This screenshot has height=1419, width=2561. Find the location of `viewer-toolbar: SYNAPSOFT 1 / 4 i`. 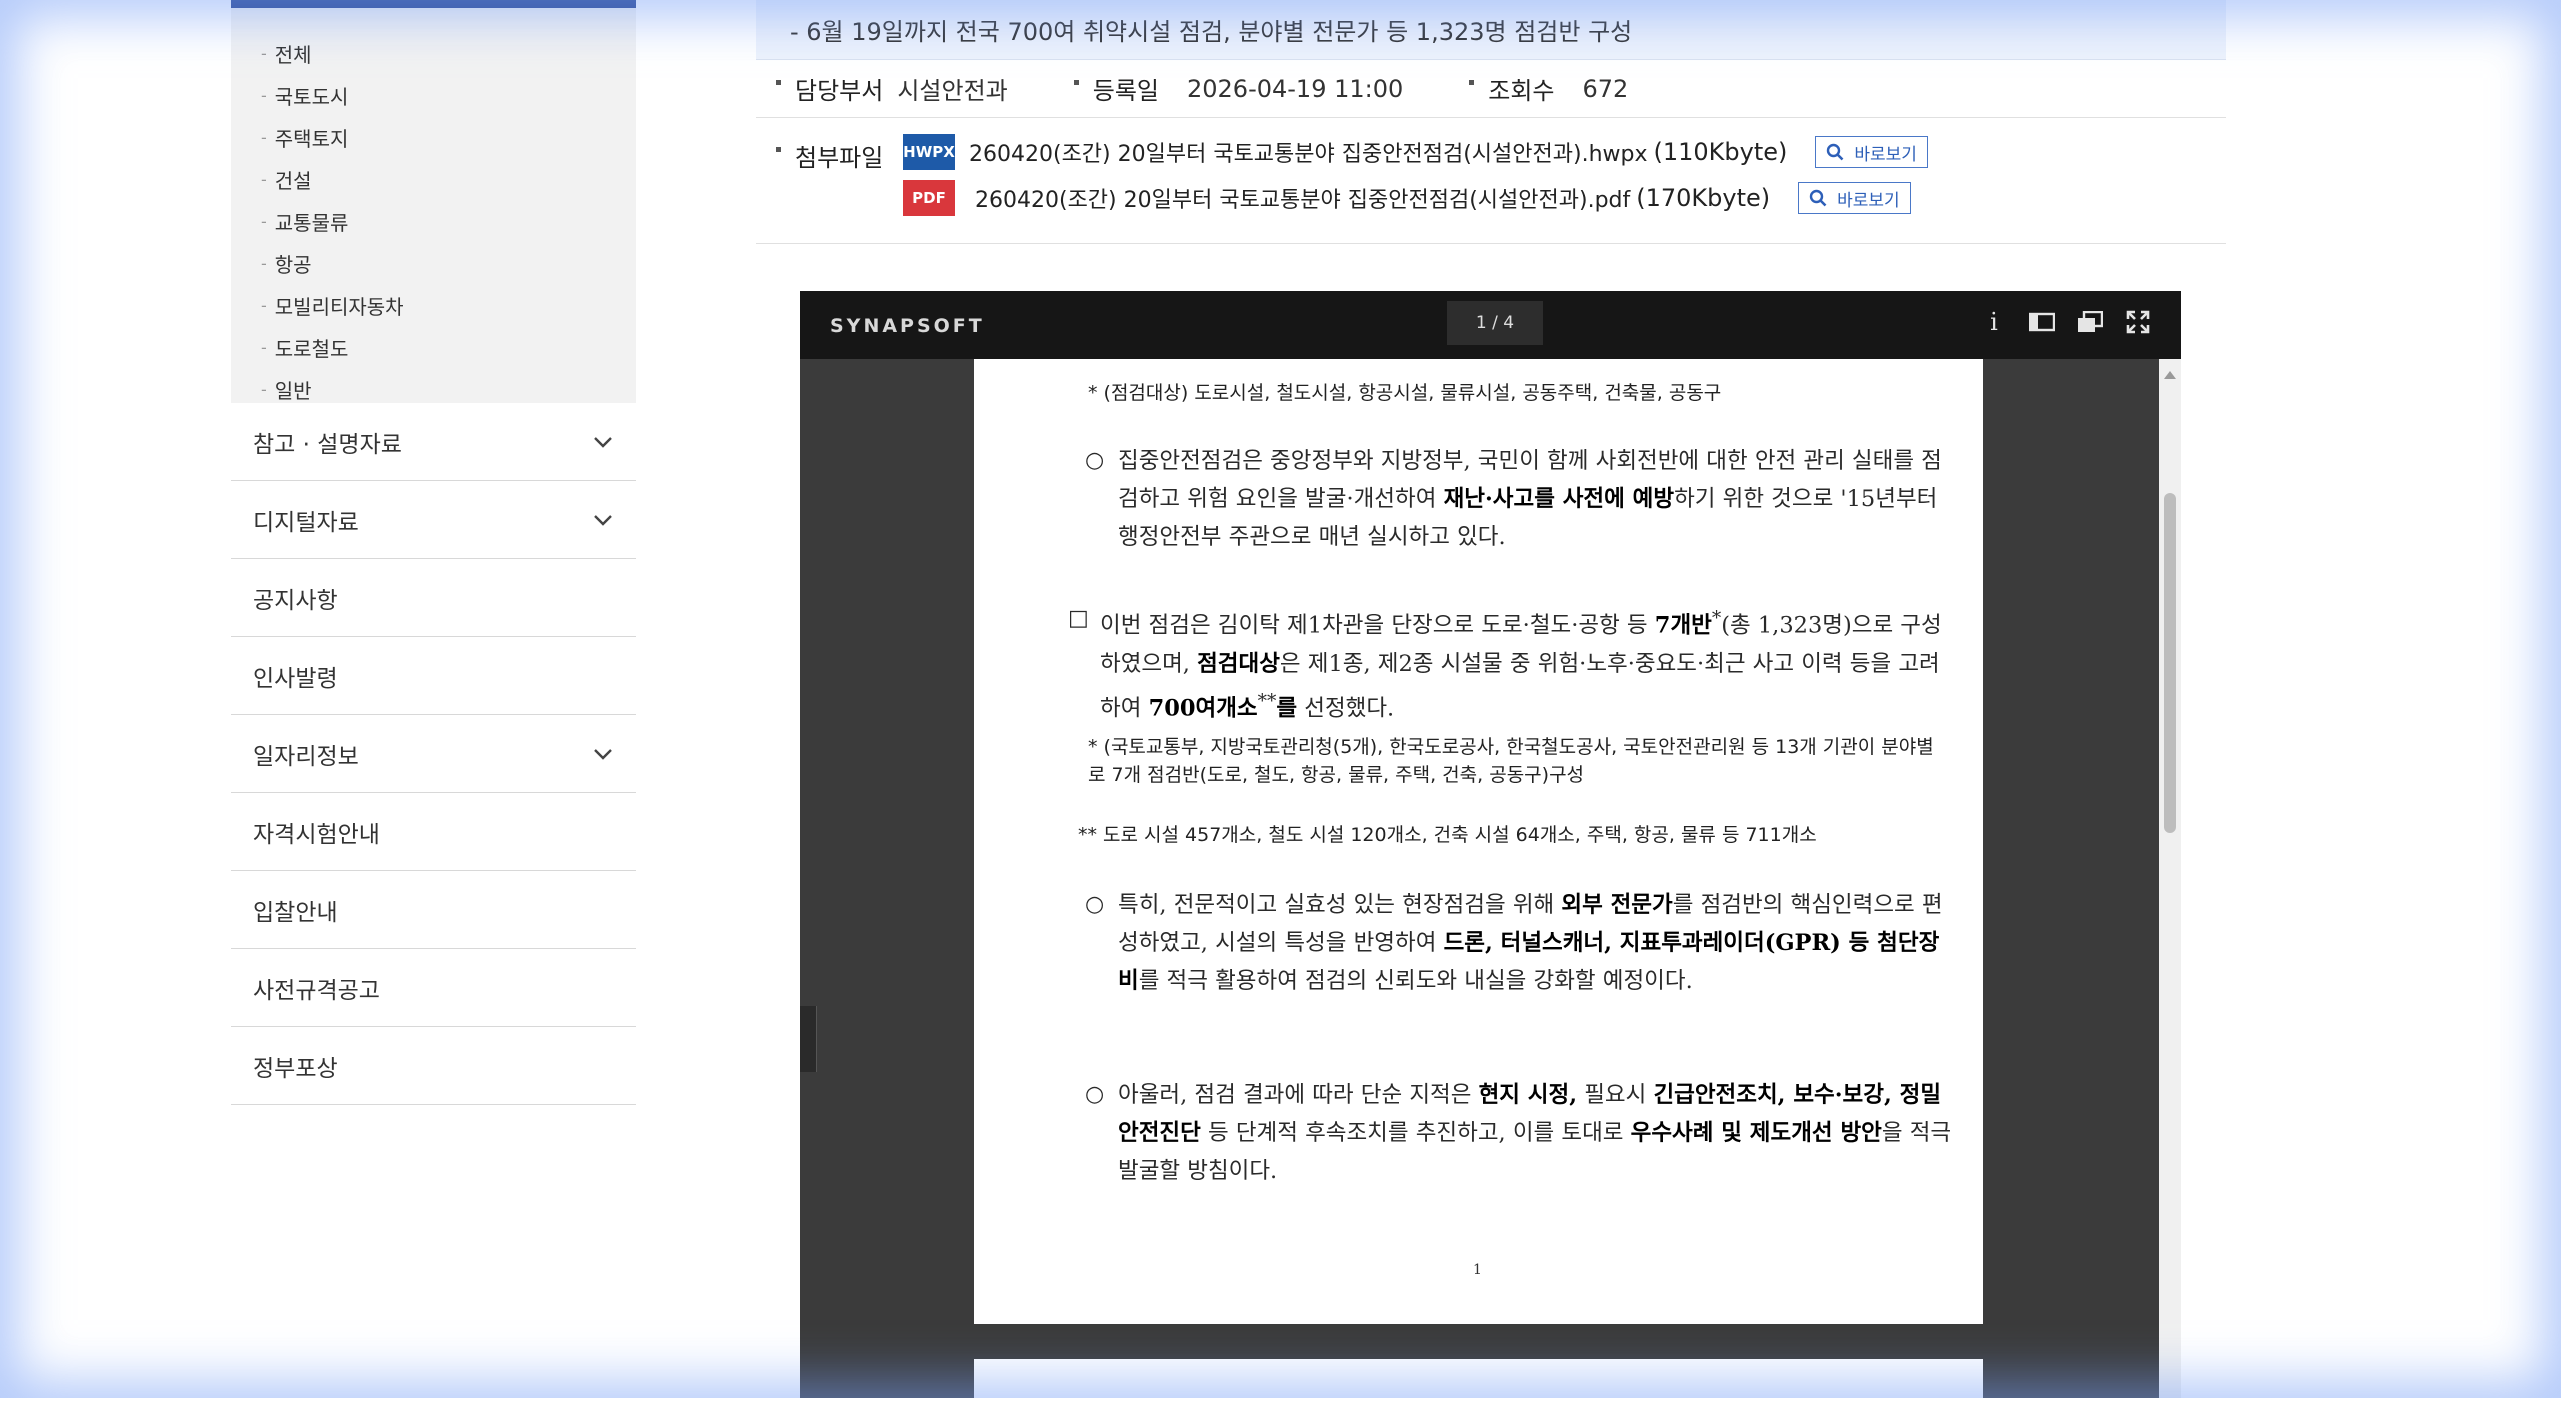

viewer-toolbar: SYNAPSOFT 1 / 4 i is located at coordinates (1490, 325).